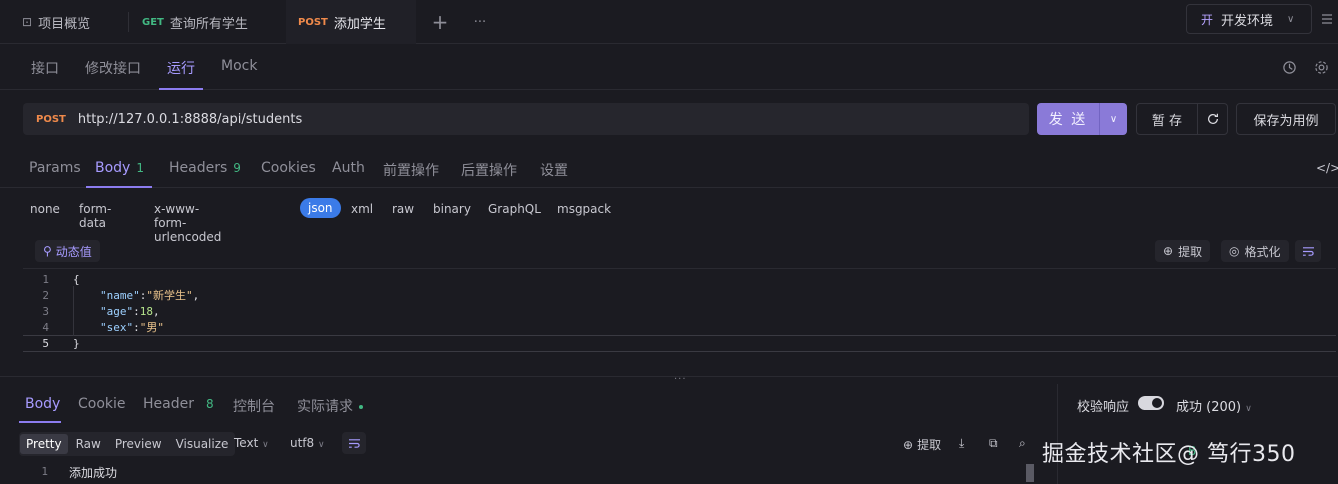 The width and height of the screenshot is (1338, 484). I want to click on body-type-none: none, so click(45, 209).